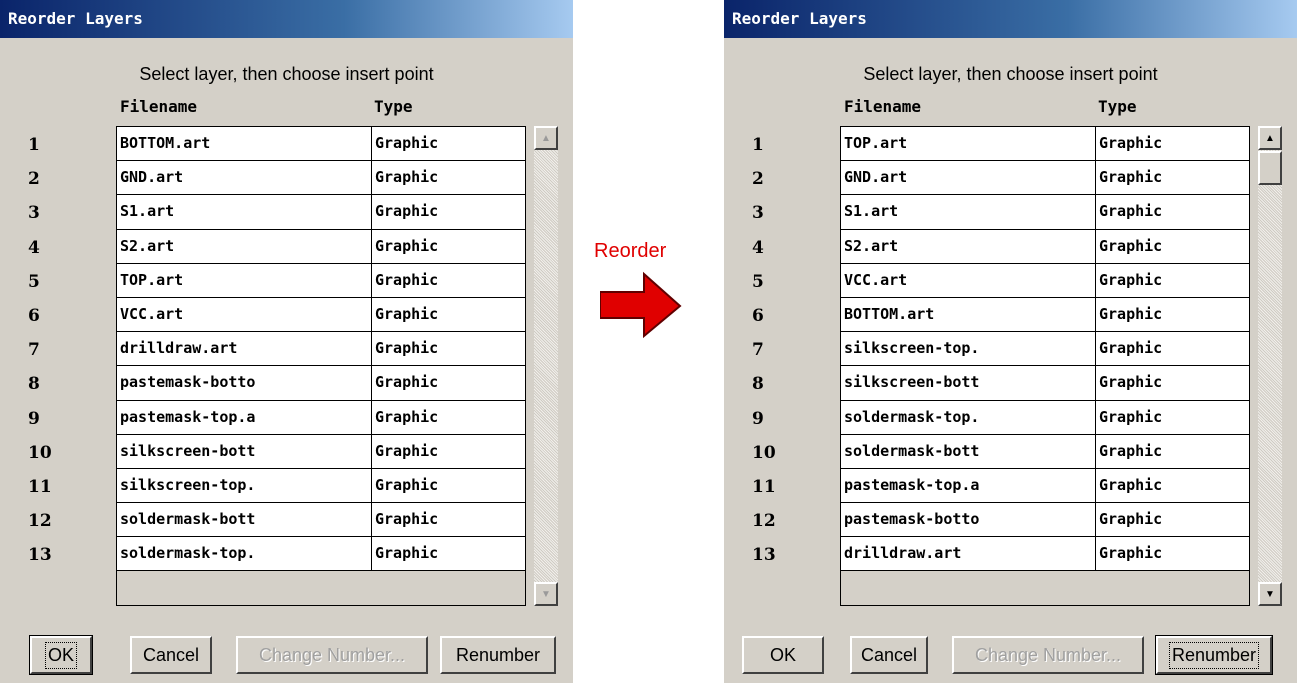 The image size is (1298, 683). I want to click on filename-cell: S2.art, so click(968, 246).